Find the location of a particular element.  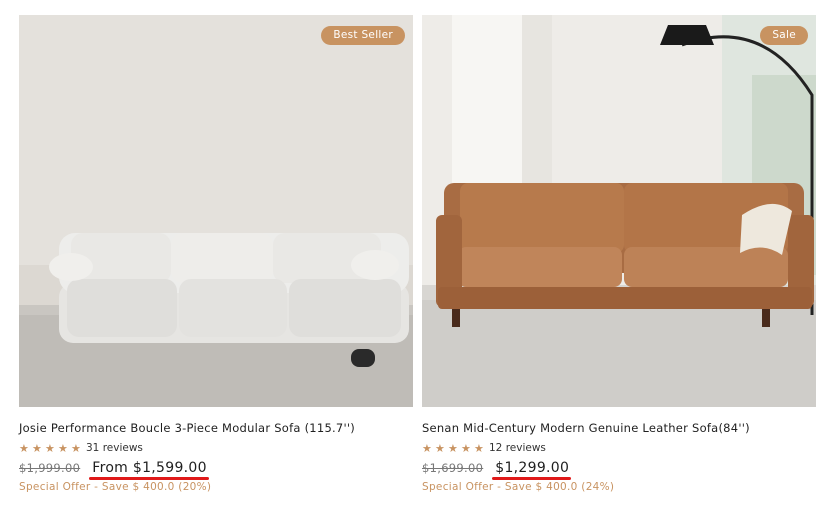

price-row: $1,699.00 $1,299.00 is located at coordinates (619, 470).